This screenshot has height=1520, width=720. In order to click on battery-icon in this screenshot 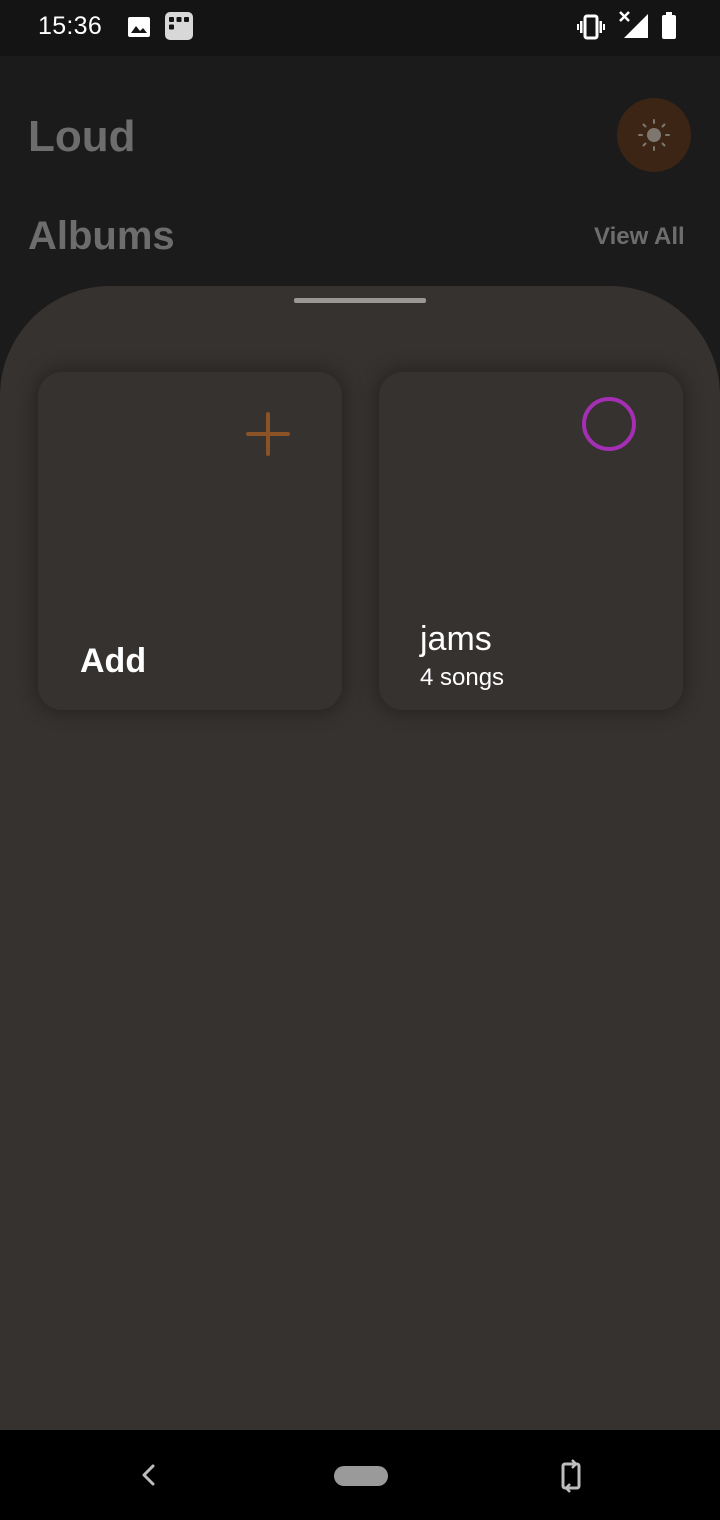, I will do `click(669, 25)`.